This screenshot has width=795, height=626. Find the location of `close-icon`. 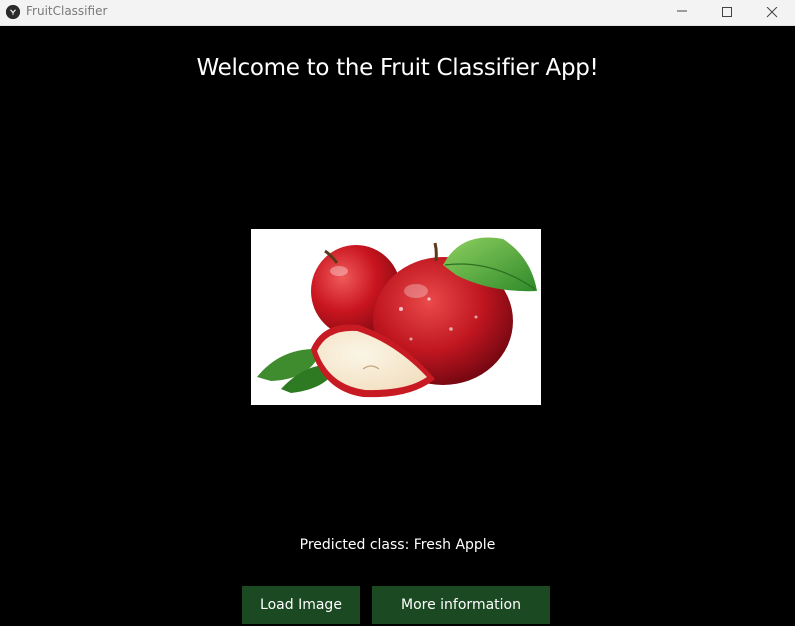

close-icon is located at coordinates (772, 12).